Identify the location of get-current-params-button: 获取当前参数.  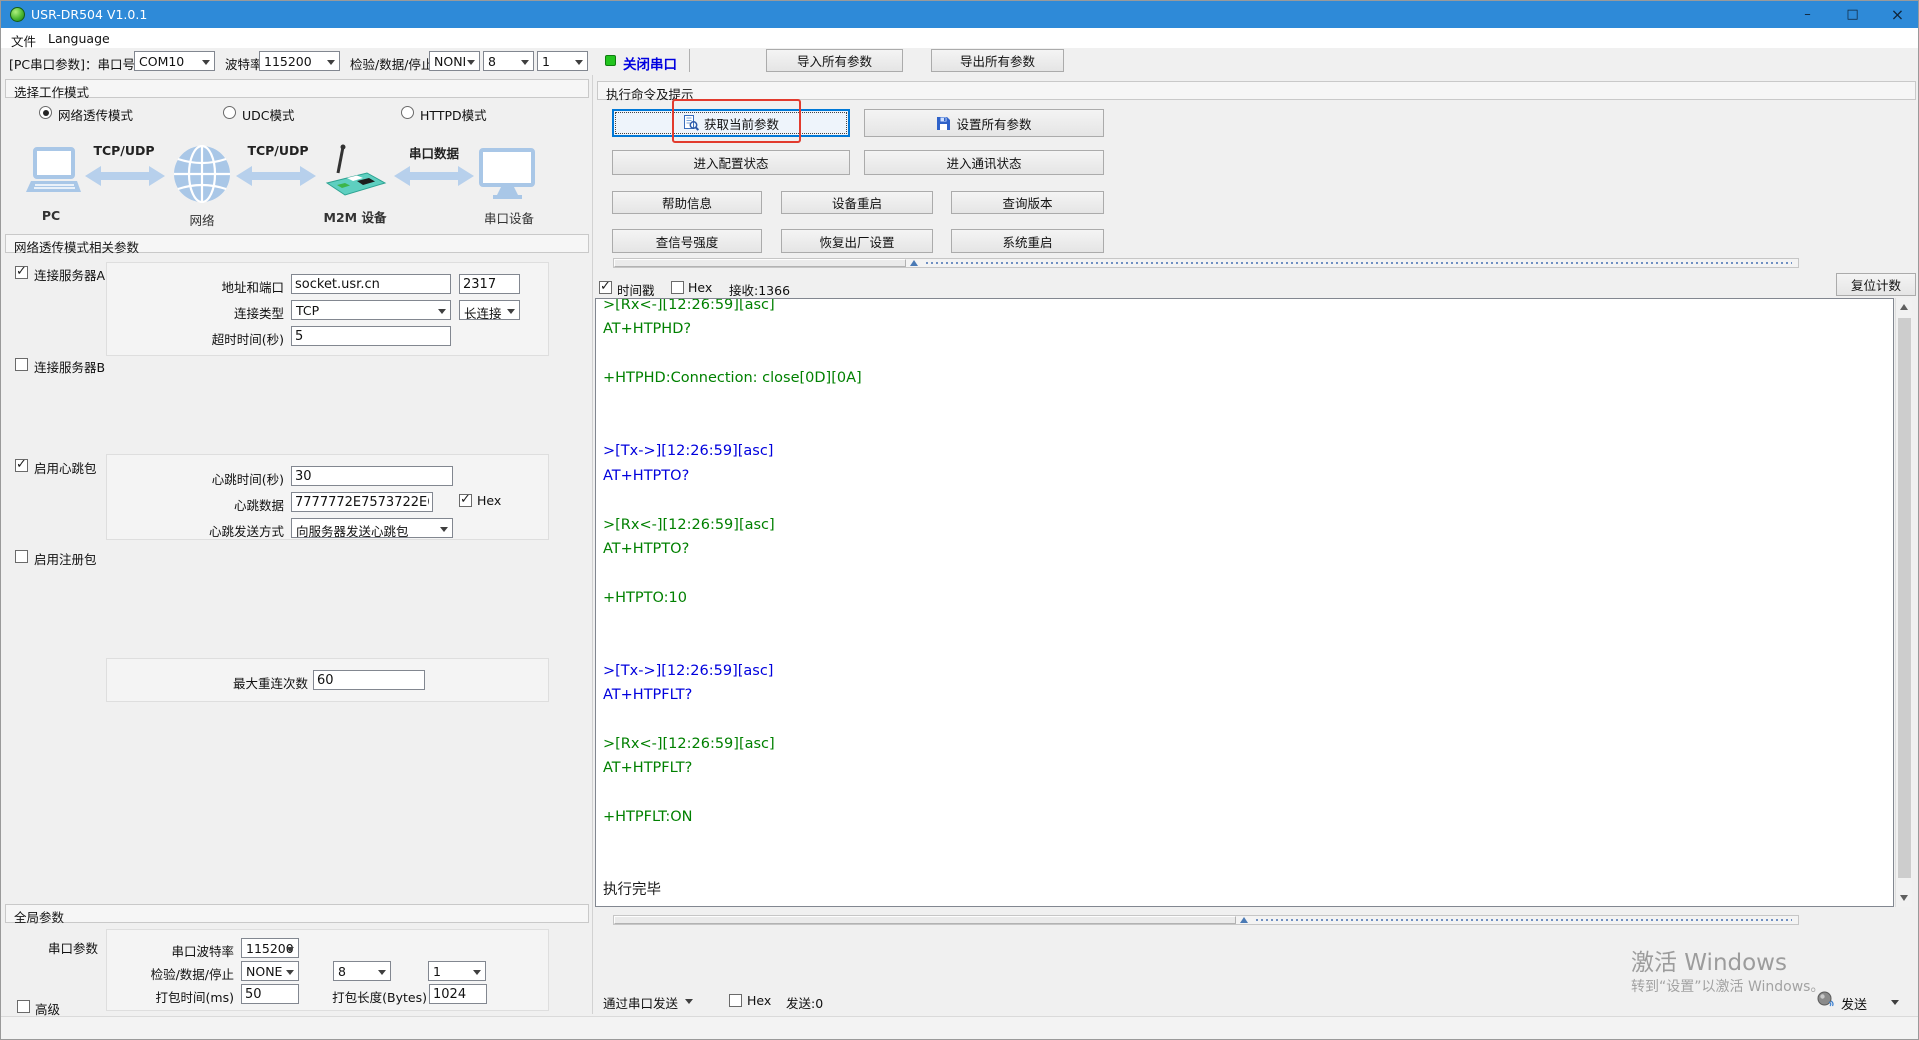
(731, 123).